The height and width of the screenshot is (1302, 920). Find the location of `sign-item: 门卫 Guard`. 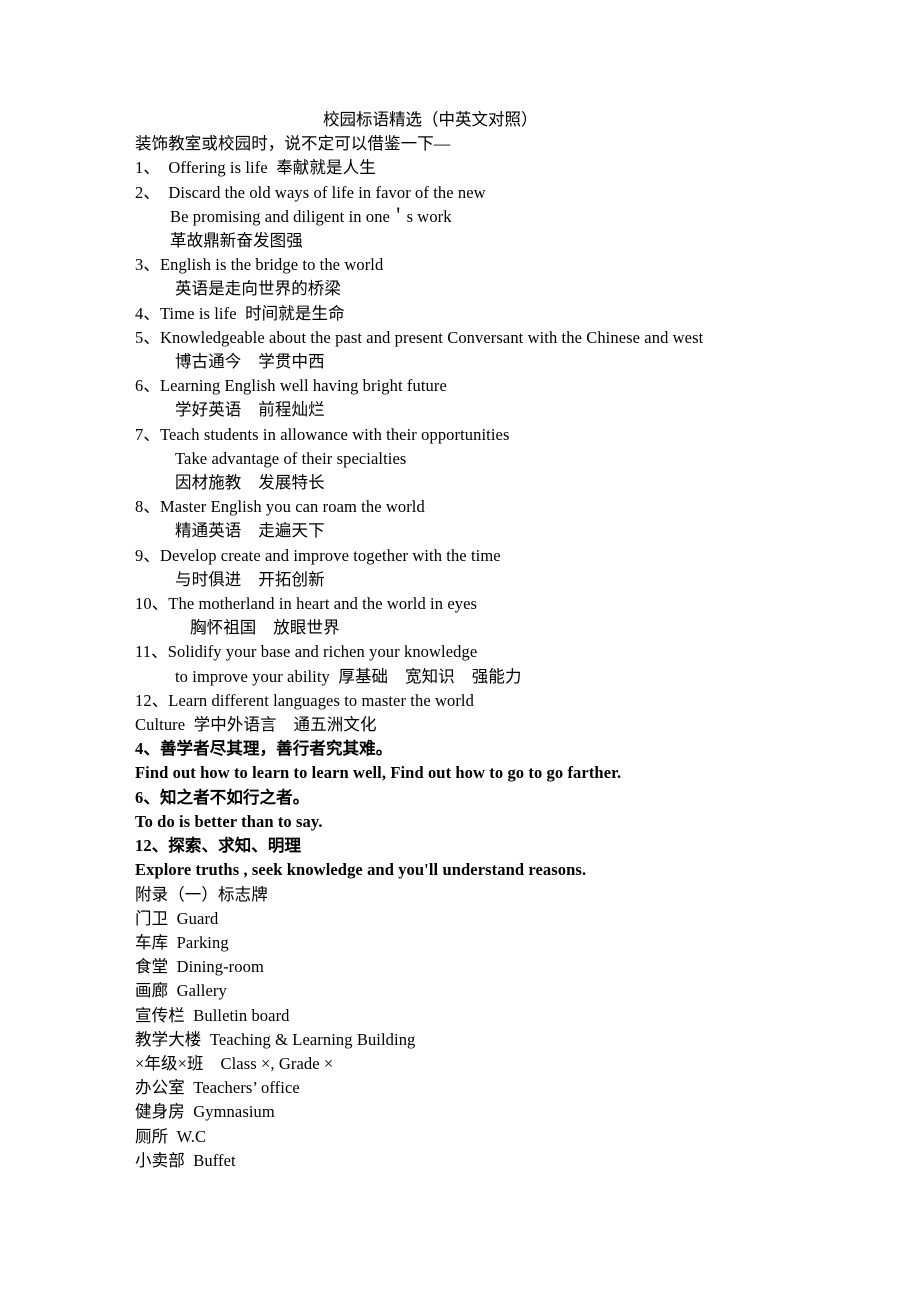

sign-item: 门卫 Guard is located at coordinates (177, 918).